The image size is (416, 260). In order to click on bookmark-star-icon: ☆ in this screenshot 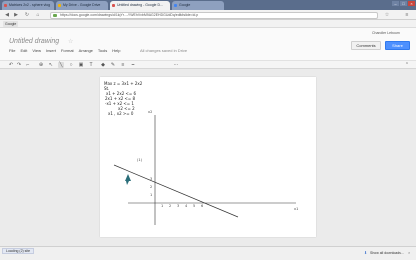, I will do `click(387, 15)`.